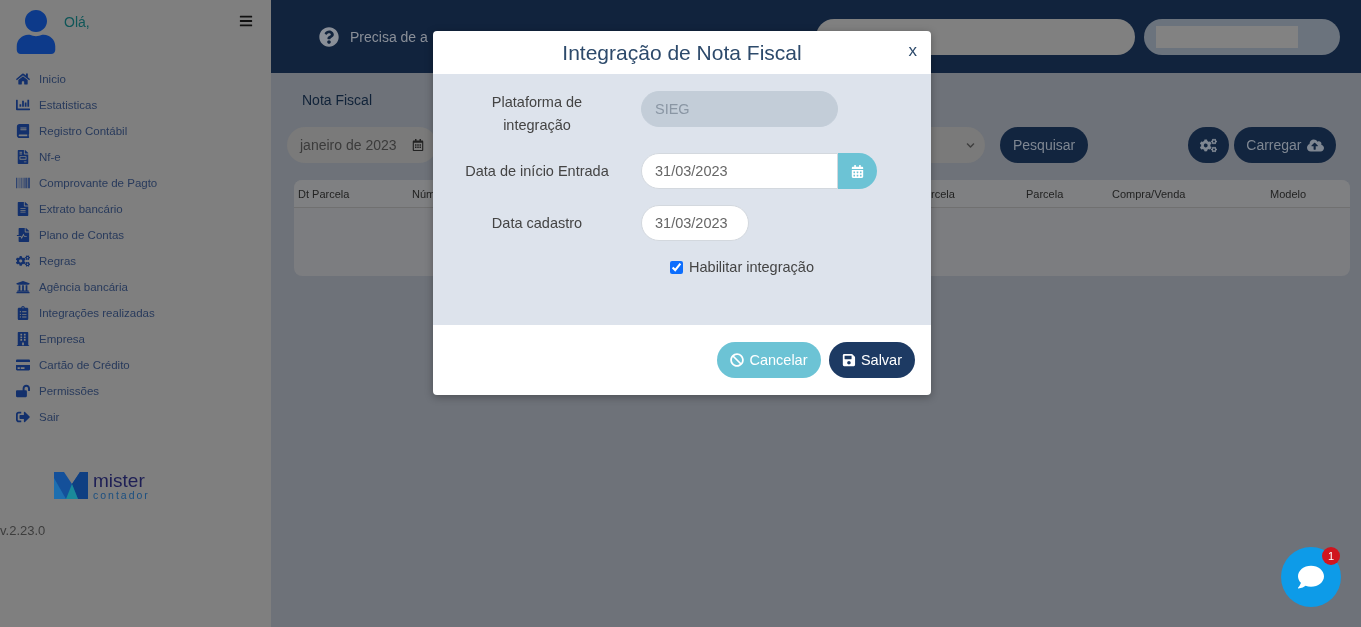 This screenshot has width=1361, height=627. I want to click on sidebar-item: Inicio, so click(135, 79).